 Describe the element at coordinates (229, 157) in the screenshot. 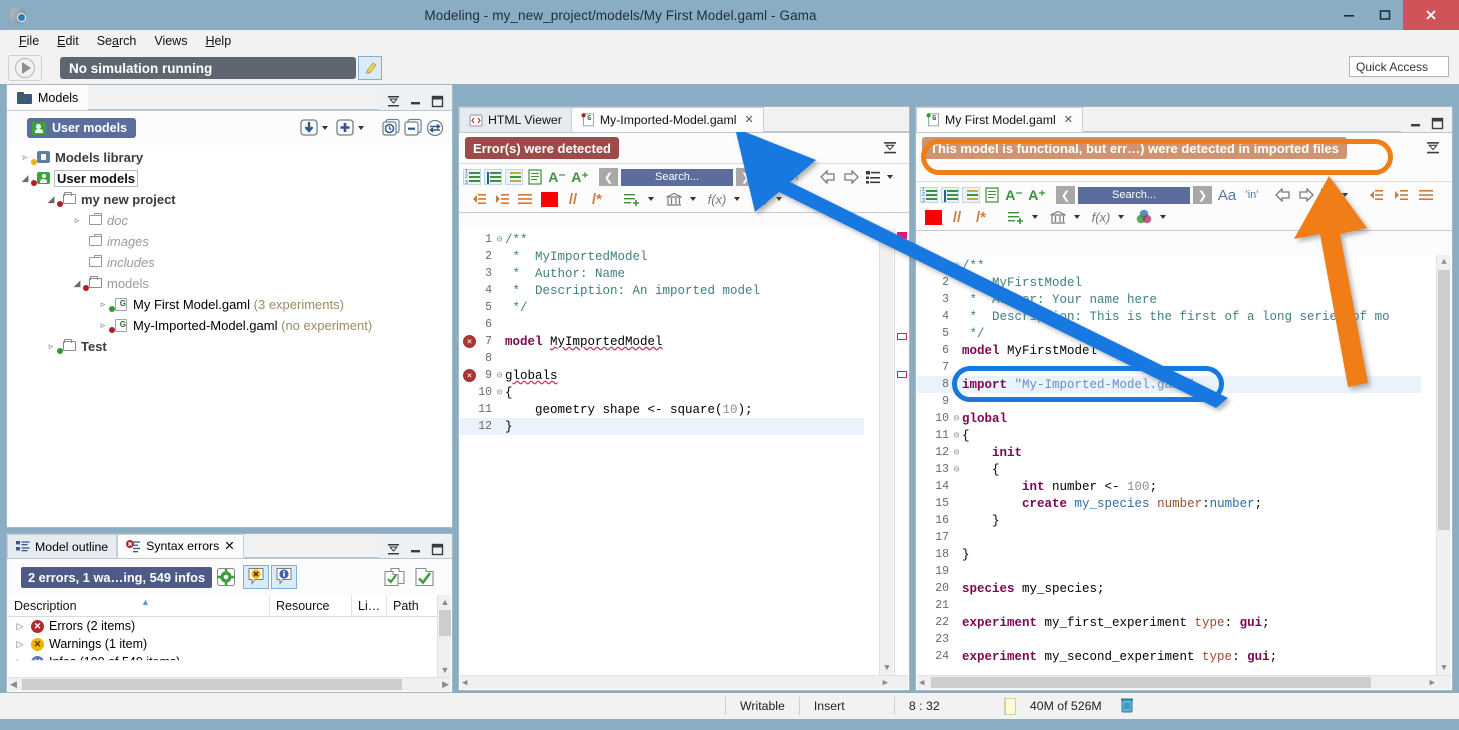

I see `tree-item: ▹ Models library` at that location.